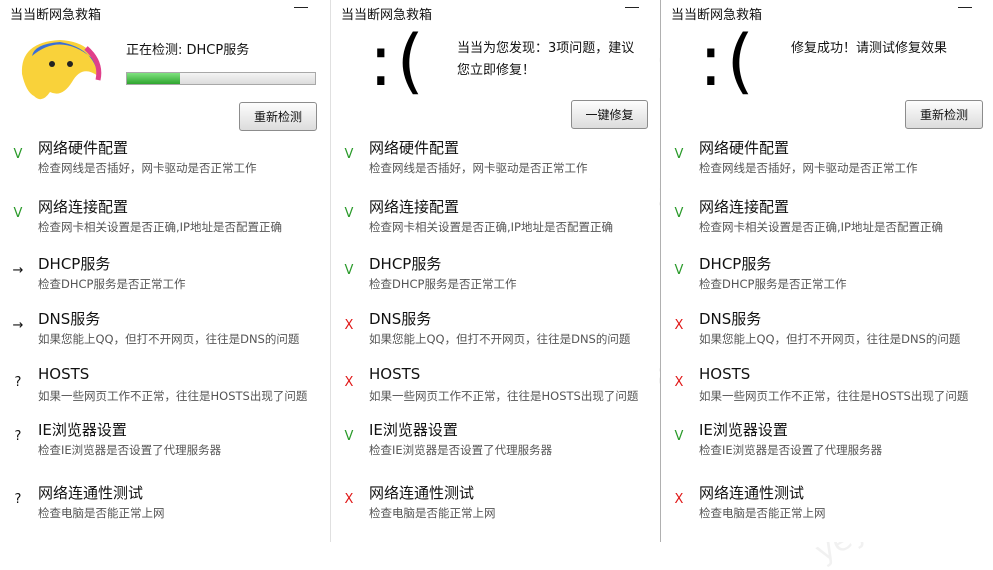 Image resolution: width=993 pixels, height=570 pixels. I want to click on check-item: ? IE浏览器设置检查IE浏览器是否设置了代理服务器, so click(165, 444).